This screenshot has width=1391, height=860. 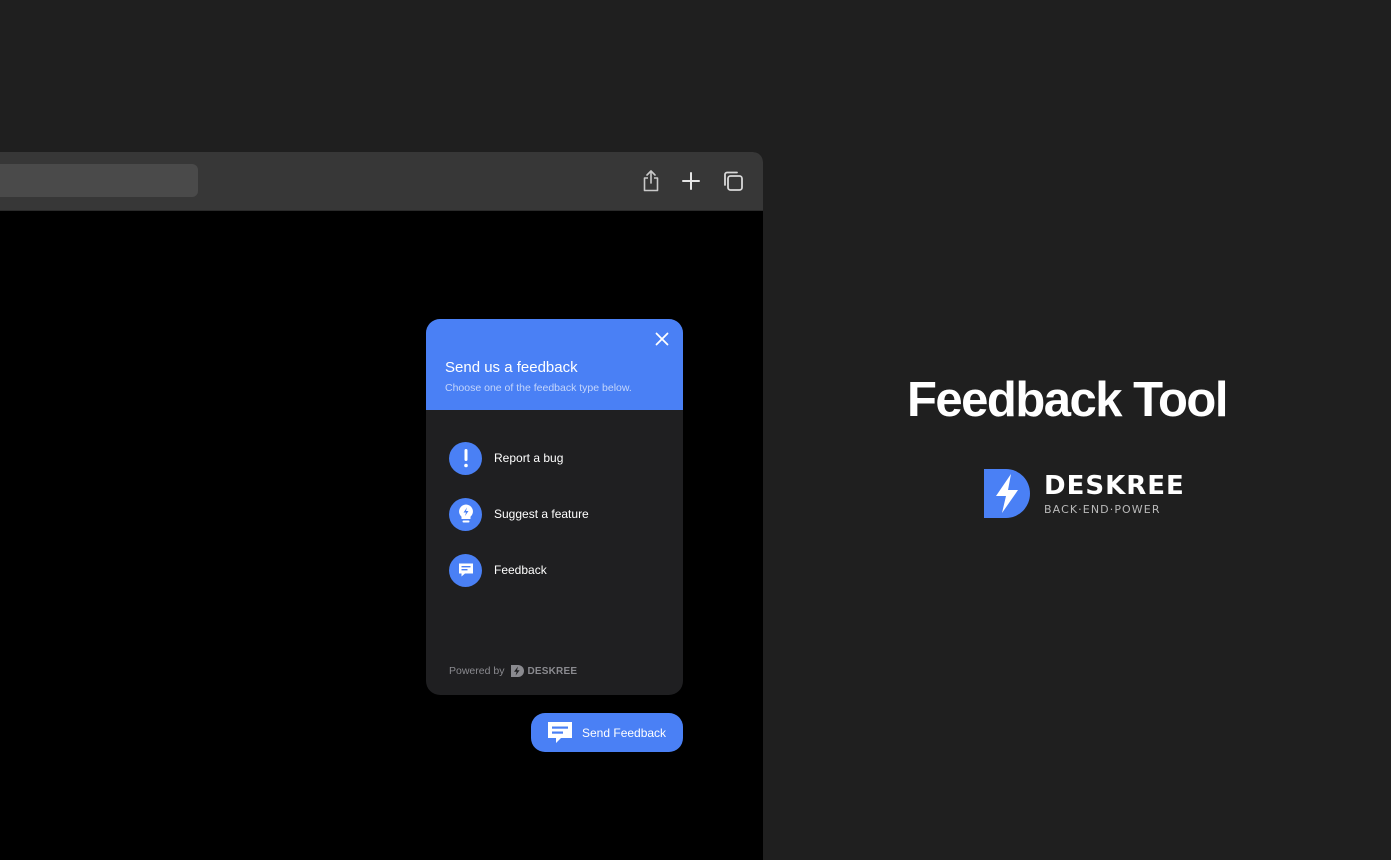 What do you see at coordinates (691, 181) in the screenshot?
I see `plus-icon` at bounding box center [691, 181].